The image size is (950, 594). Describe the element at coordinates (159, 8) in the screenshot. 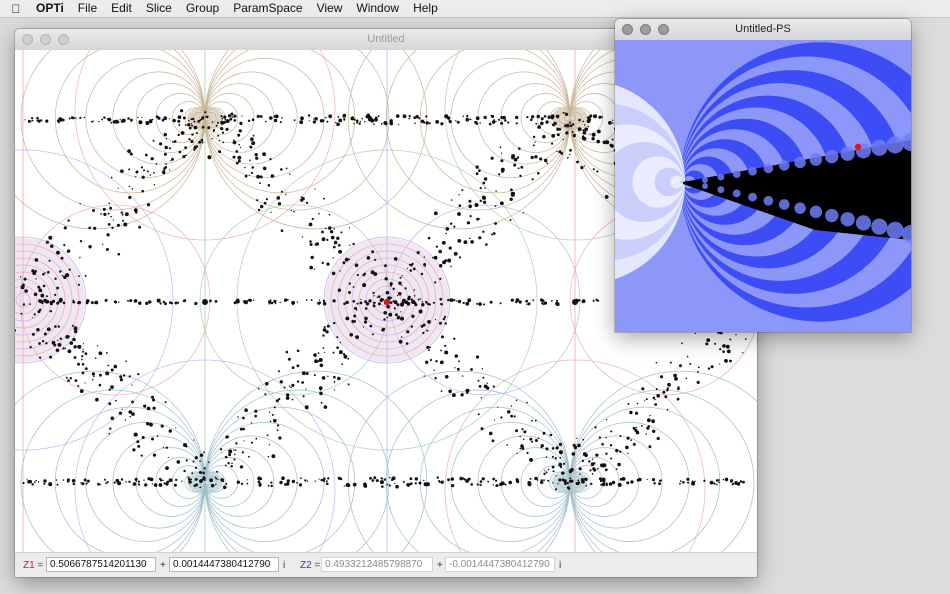

I see `menu-slice: Slice` at that location.